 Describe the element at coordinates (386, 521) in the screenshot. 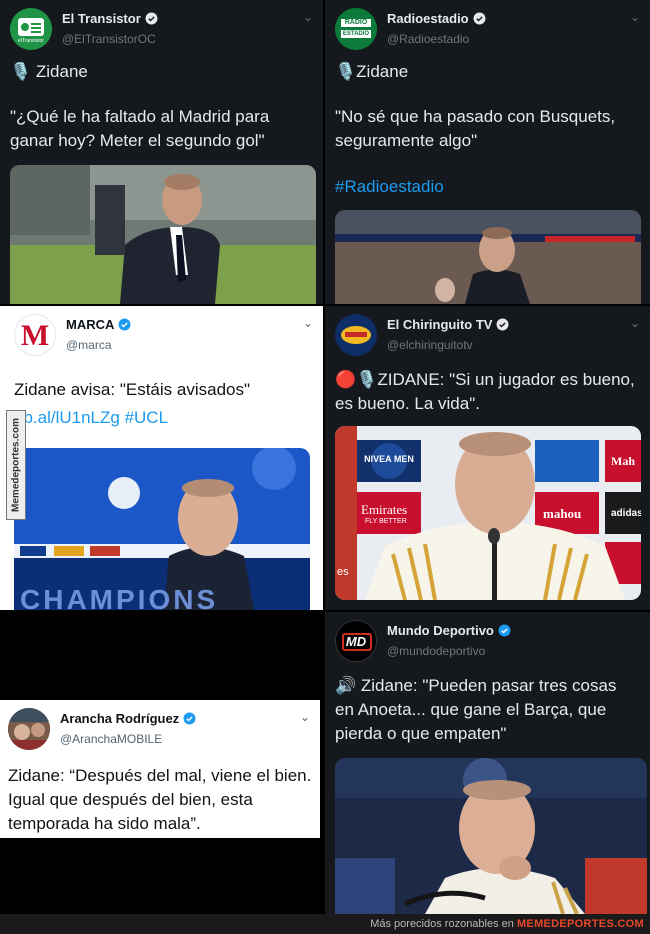

I see `sponsor-fly-better: FLY BETTER` at that location.